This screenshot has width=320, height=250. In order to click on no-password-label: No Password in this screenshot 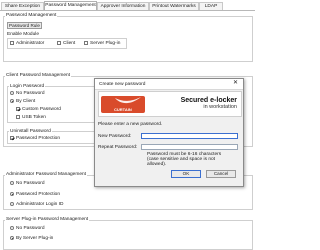, I will do `click(30, 93)`.